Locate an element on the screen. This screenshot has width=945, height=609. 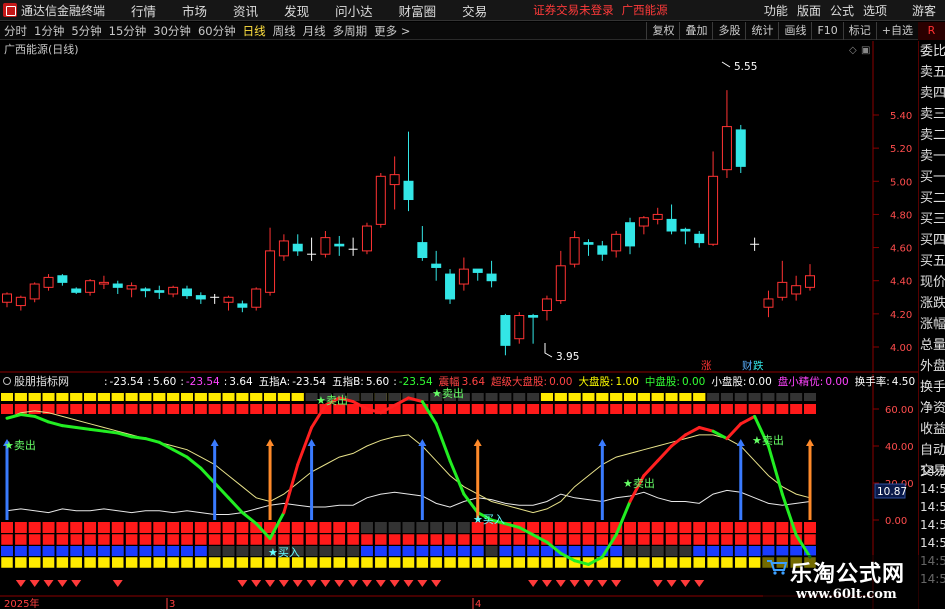
period-15min: 15分钟 is located at coordinates (128, 31).